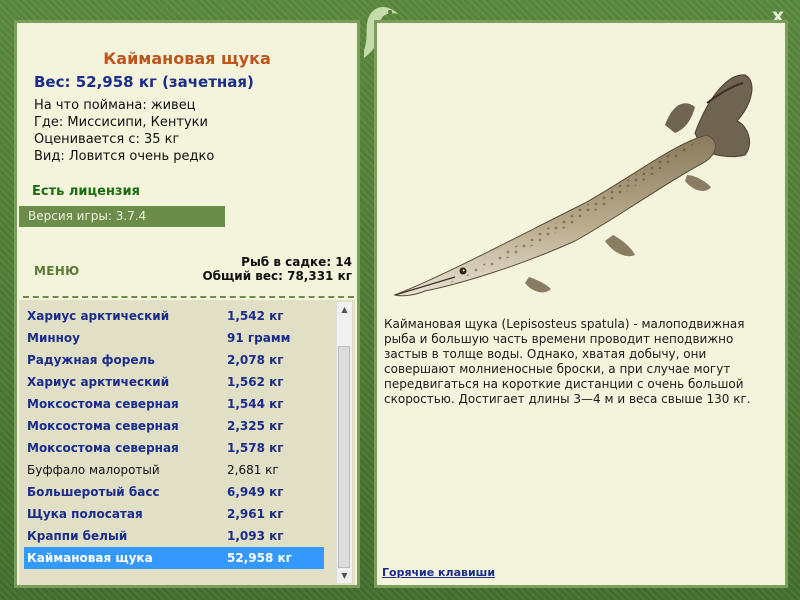 This screenshot has height=600, width=800. I want to click on catch-list-row: Хариус арктический 1,562 кг, so click(174, 382).